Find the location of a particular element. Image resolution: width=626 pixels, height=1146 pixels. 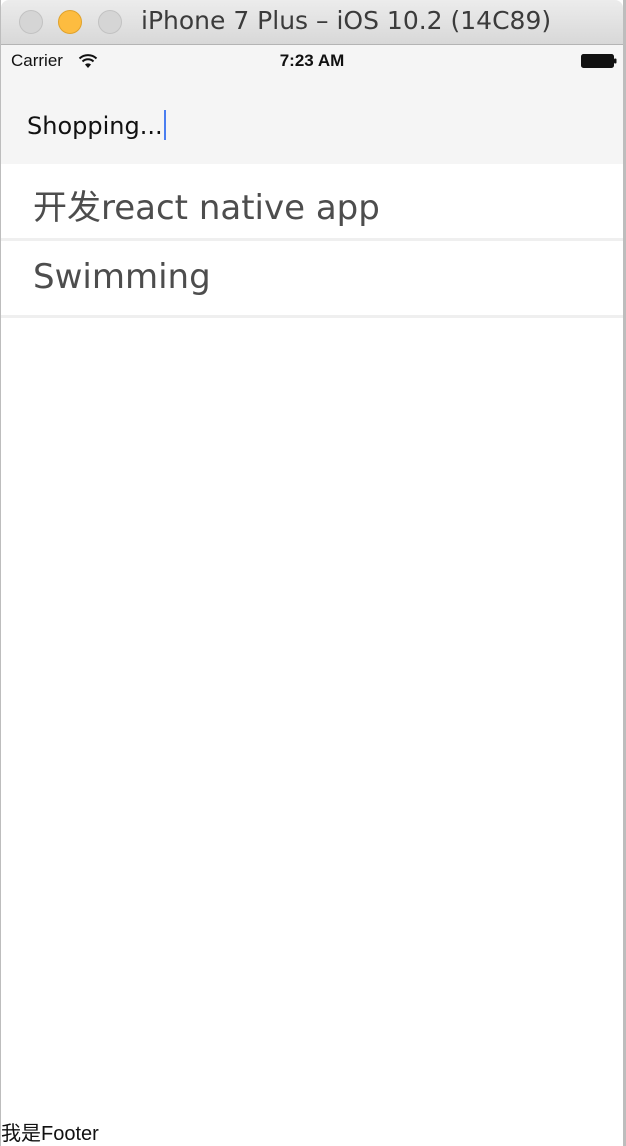

todo-list: 开发react native app Swimming is located at coordinates (312, 241).